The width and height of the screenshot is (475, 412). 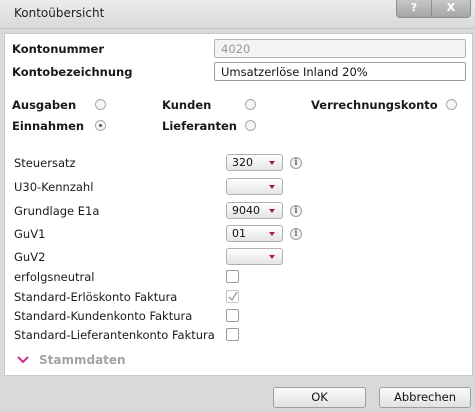 What do you see at coordinates (340, 48) in the screenshot?
I see `account-number-field: 4020` at bounding box center [340, 48].